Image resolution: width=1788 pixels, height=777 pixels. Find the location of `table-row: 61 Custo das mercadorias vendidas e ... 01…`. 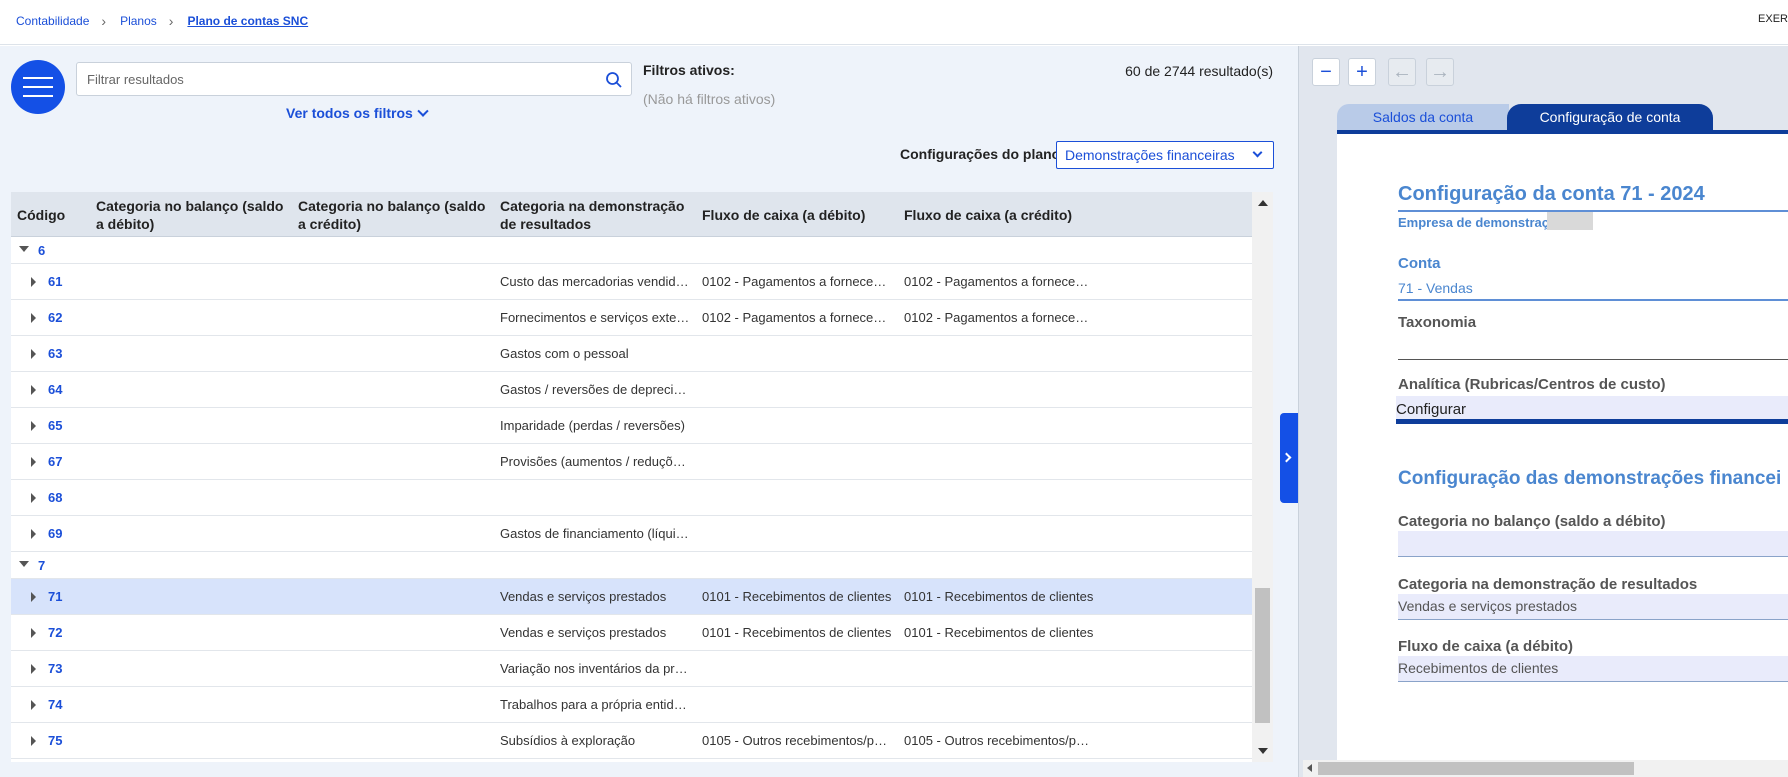

table-row: 61 Custo das mercadorias vendidas e ... 01… is located at coordinates (631, 282).